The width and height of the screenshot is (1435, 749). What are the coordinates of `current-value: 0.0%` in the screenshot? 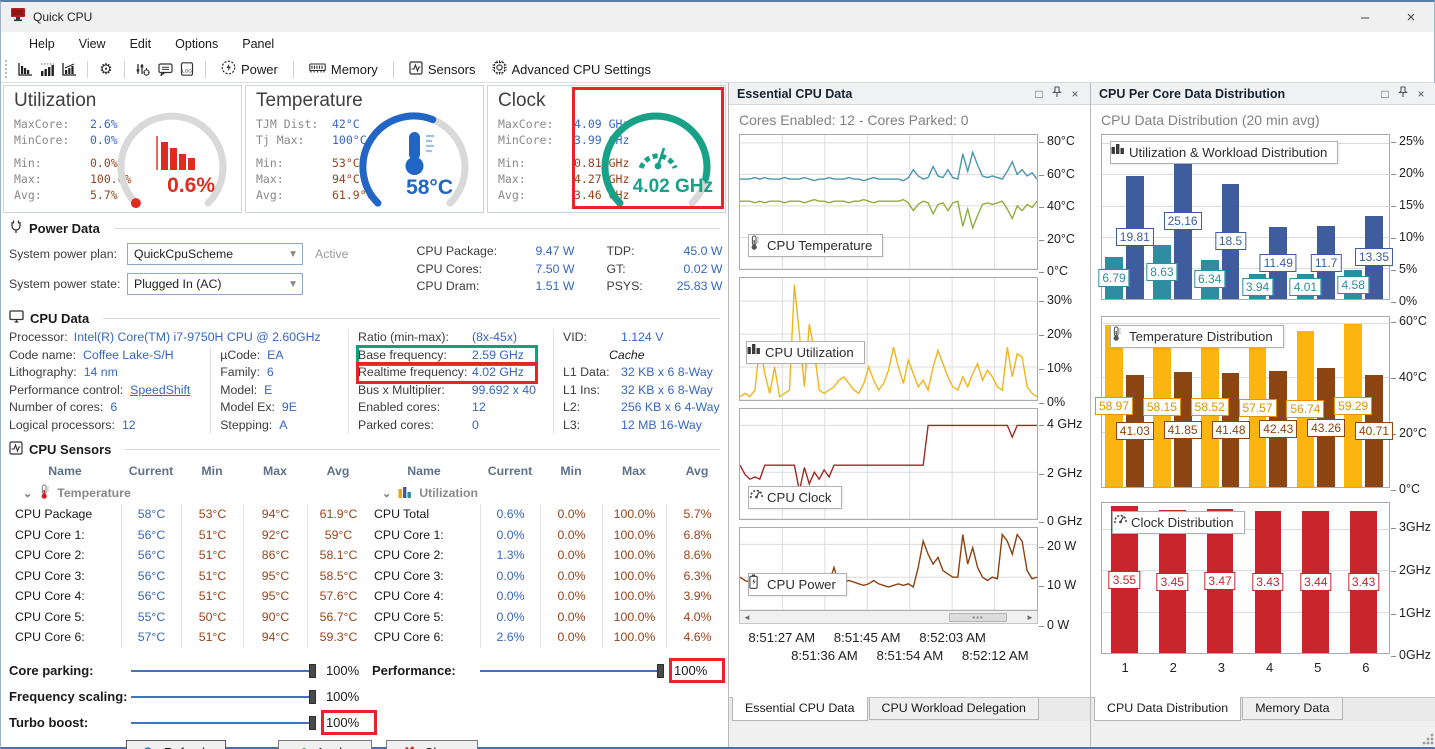 It's located at (510, 575).